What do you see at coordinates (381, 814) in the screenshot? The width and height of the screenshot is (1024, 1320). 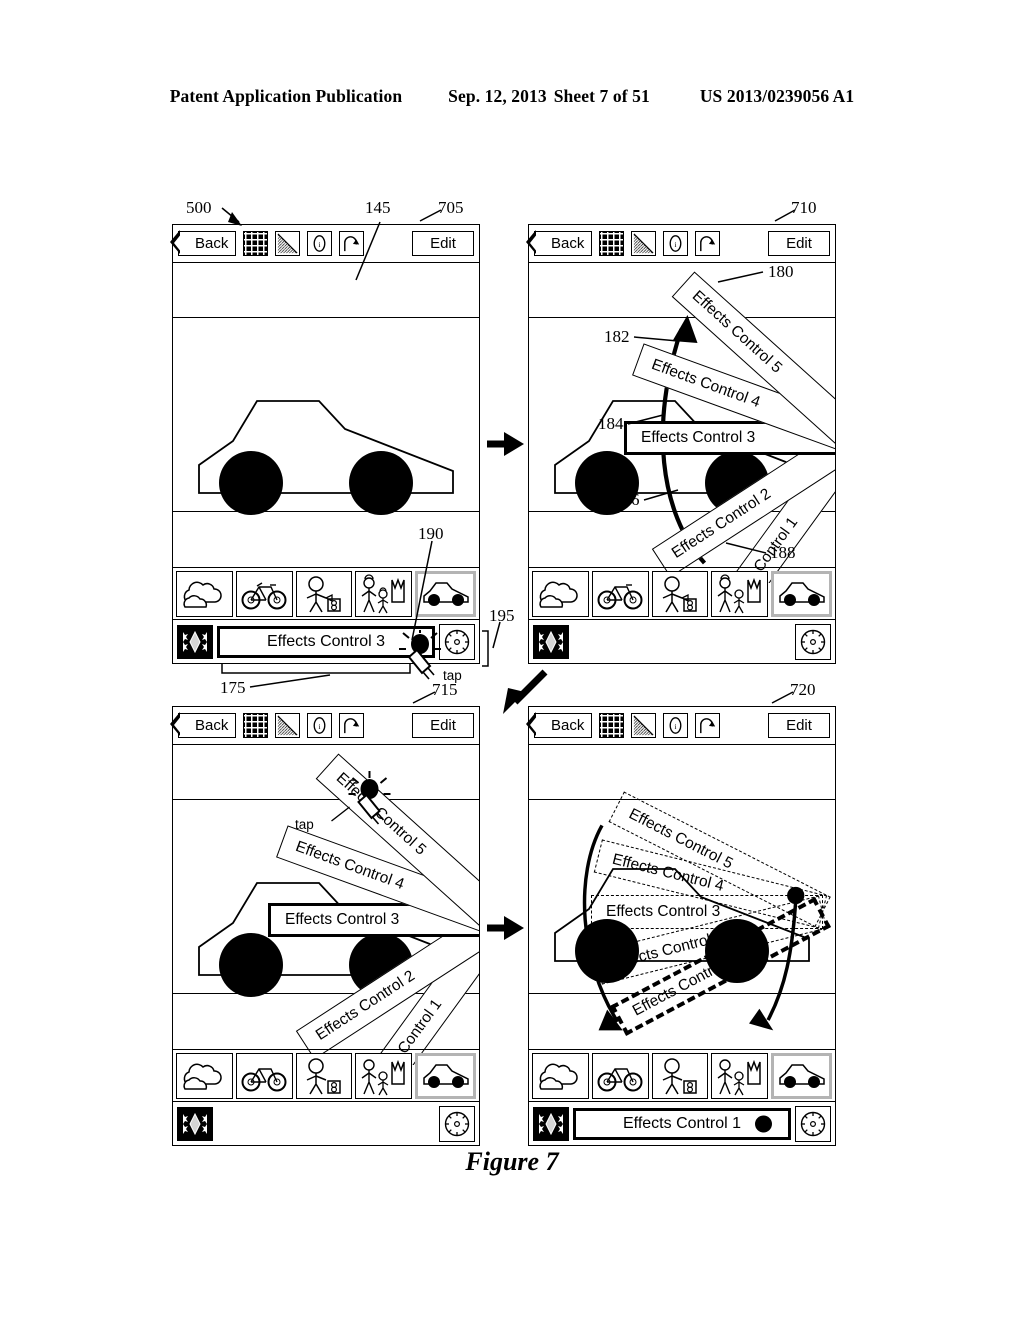 I see `fan-bar-5-label: Effects Control 5` at bounding box center [381, 814].